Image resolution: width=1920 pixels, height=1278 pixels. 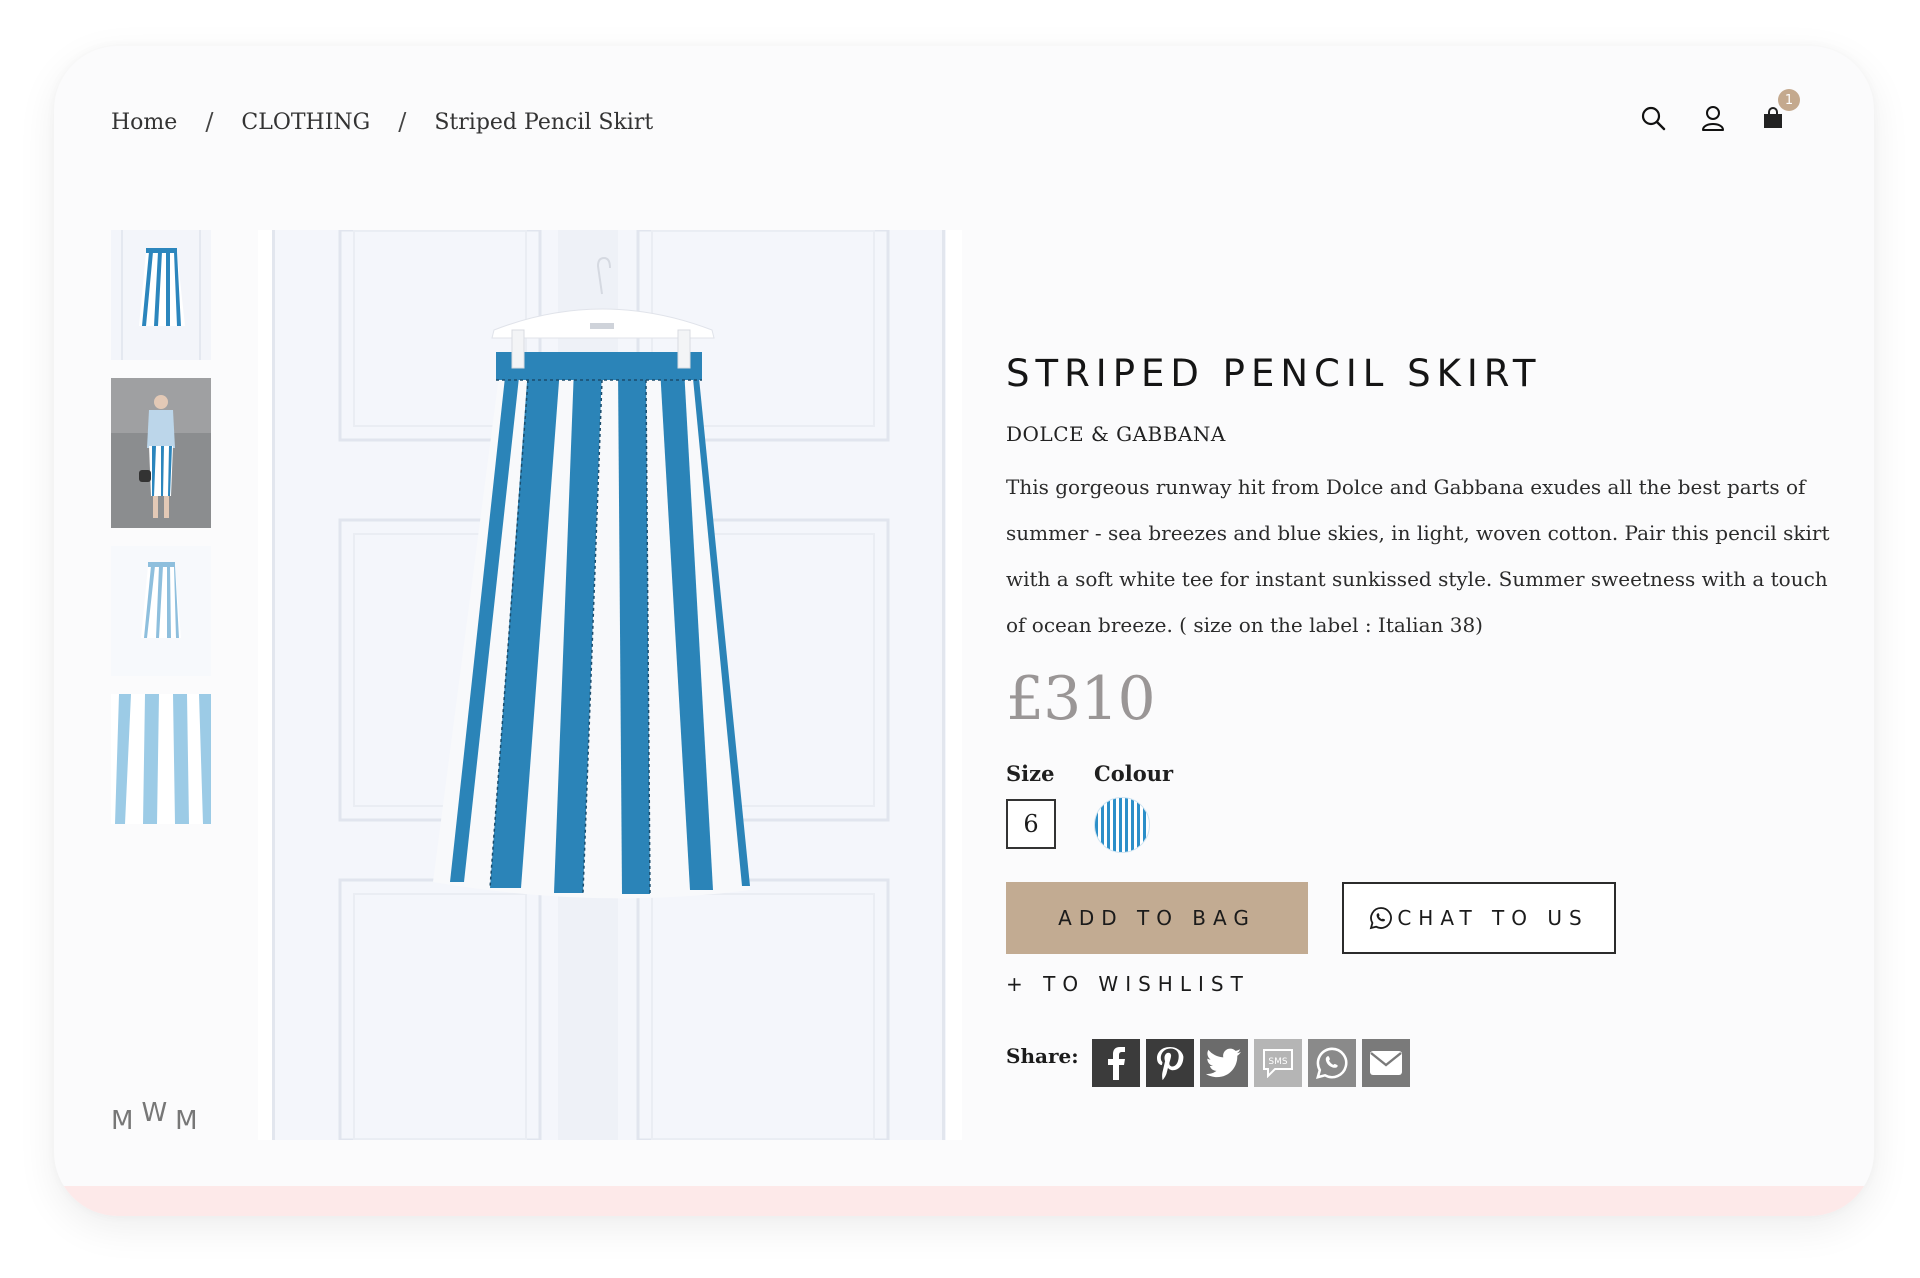 What do you see at coordinates (382, 122) in the screenshot?
I see `breadcrumb: Home / CLOTHING / Striped Pencil Skirt` at bounding box center [382, 122].